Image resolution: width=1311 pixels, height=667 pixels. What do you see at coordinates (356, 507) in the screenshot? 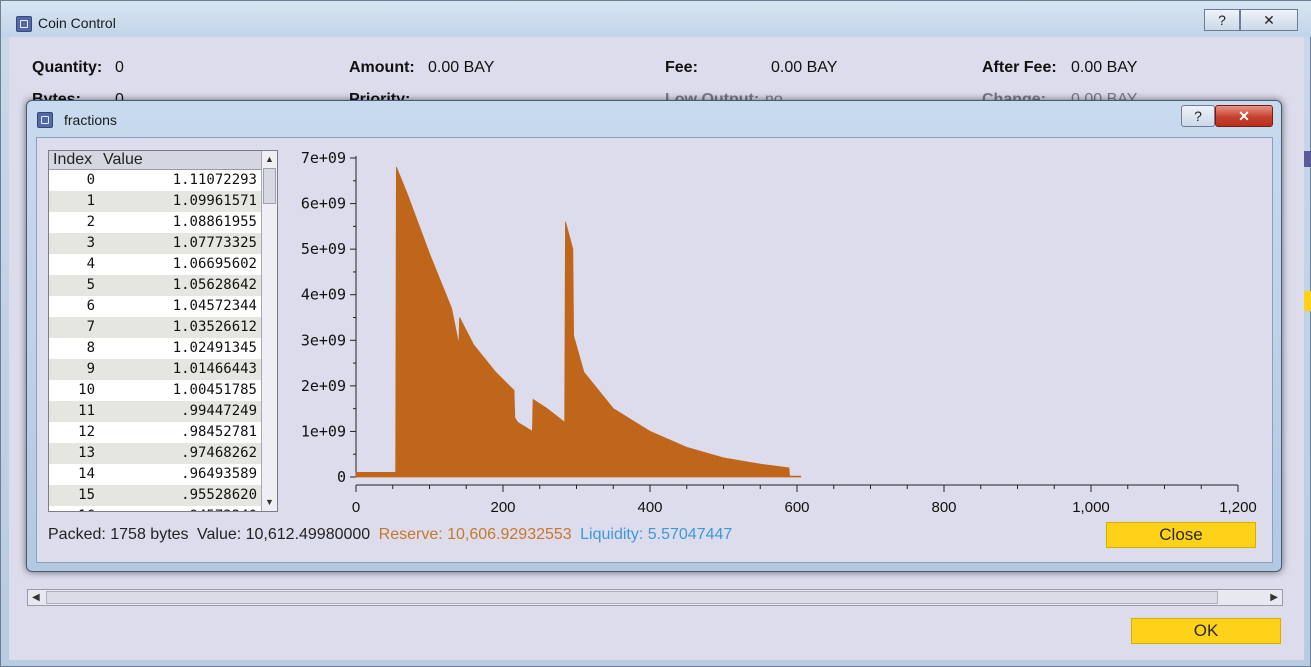
I see `x-tick-label: 0` at bounding box center [356, 507].